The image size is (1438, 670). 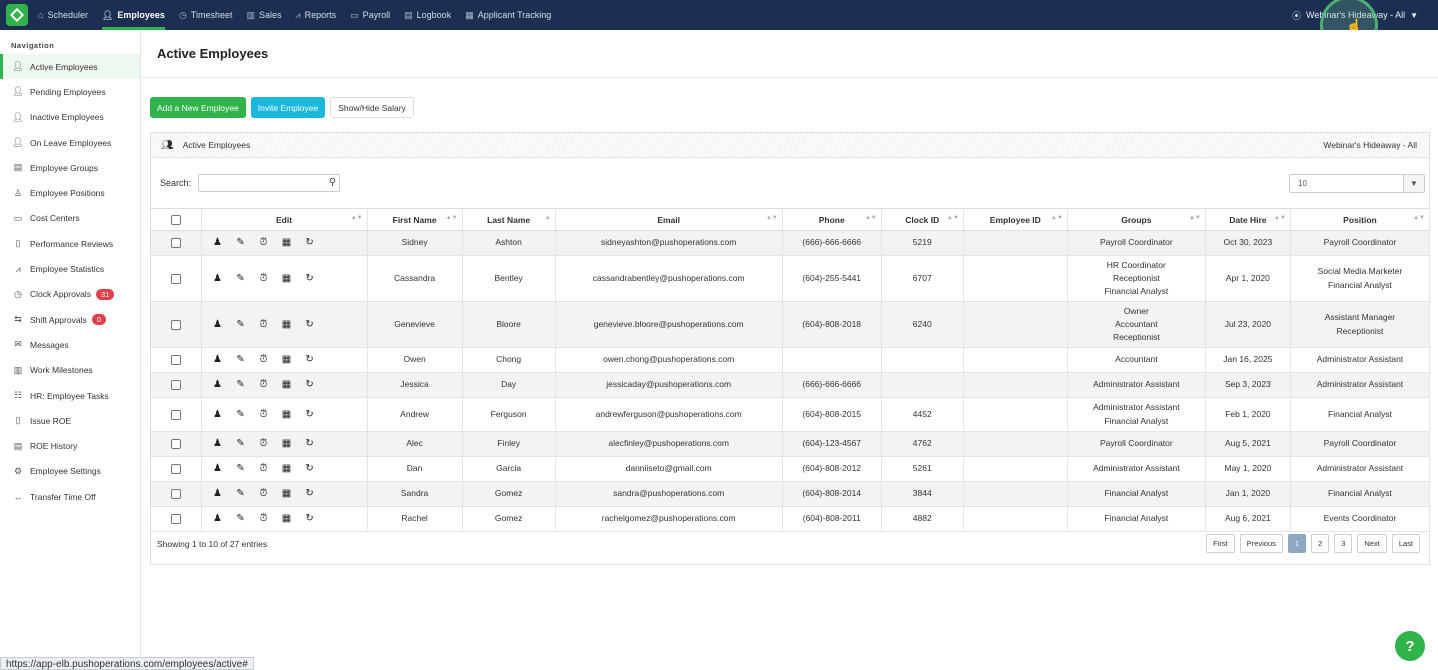 I want to click on page-next-button: Next, so click(x=1372, y=543).